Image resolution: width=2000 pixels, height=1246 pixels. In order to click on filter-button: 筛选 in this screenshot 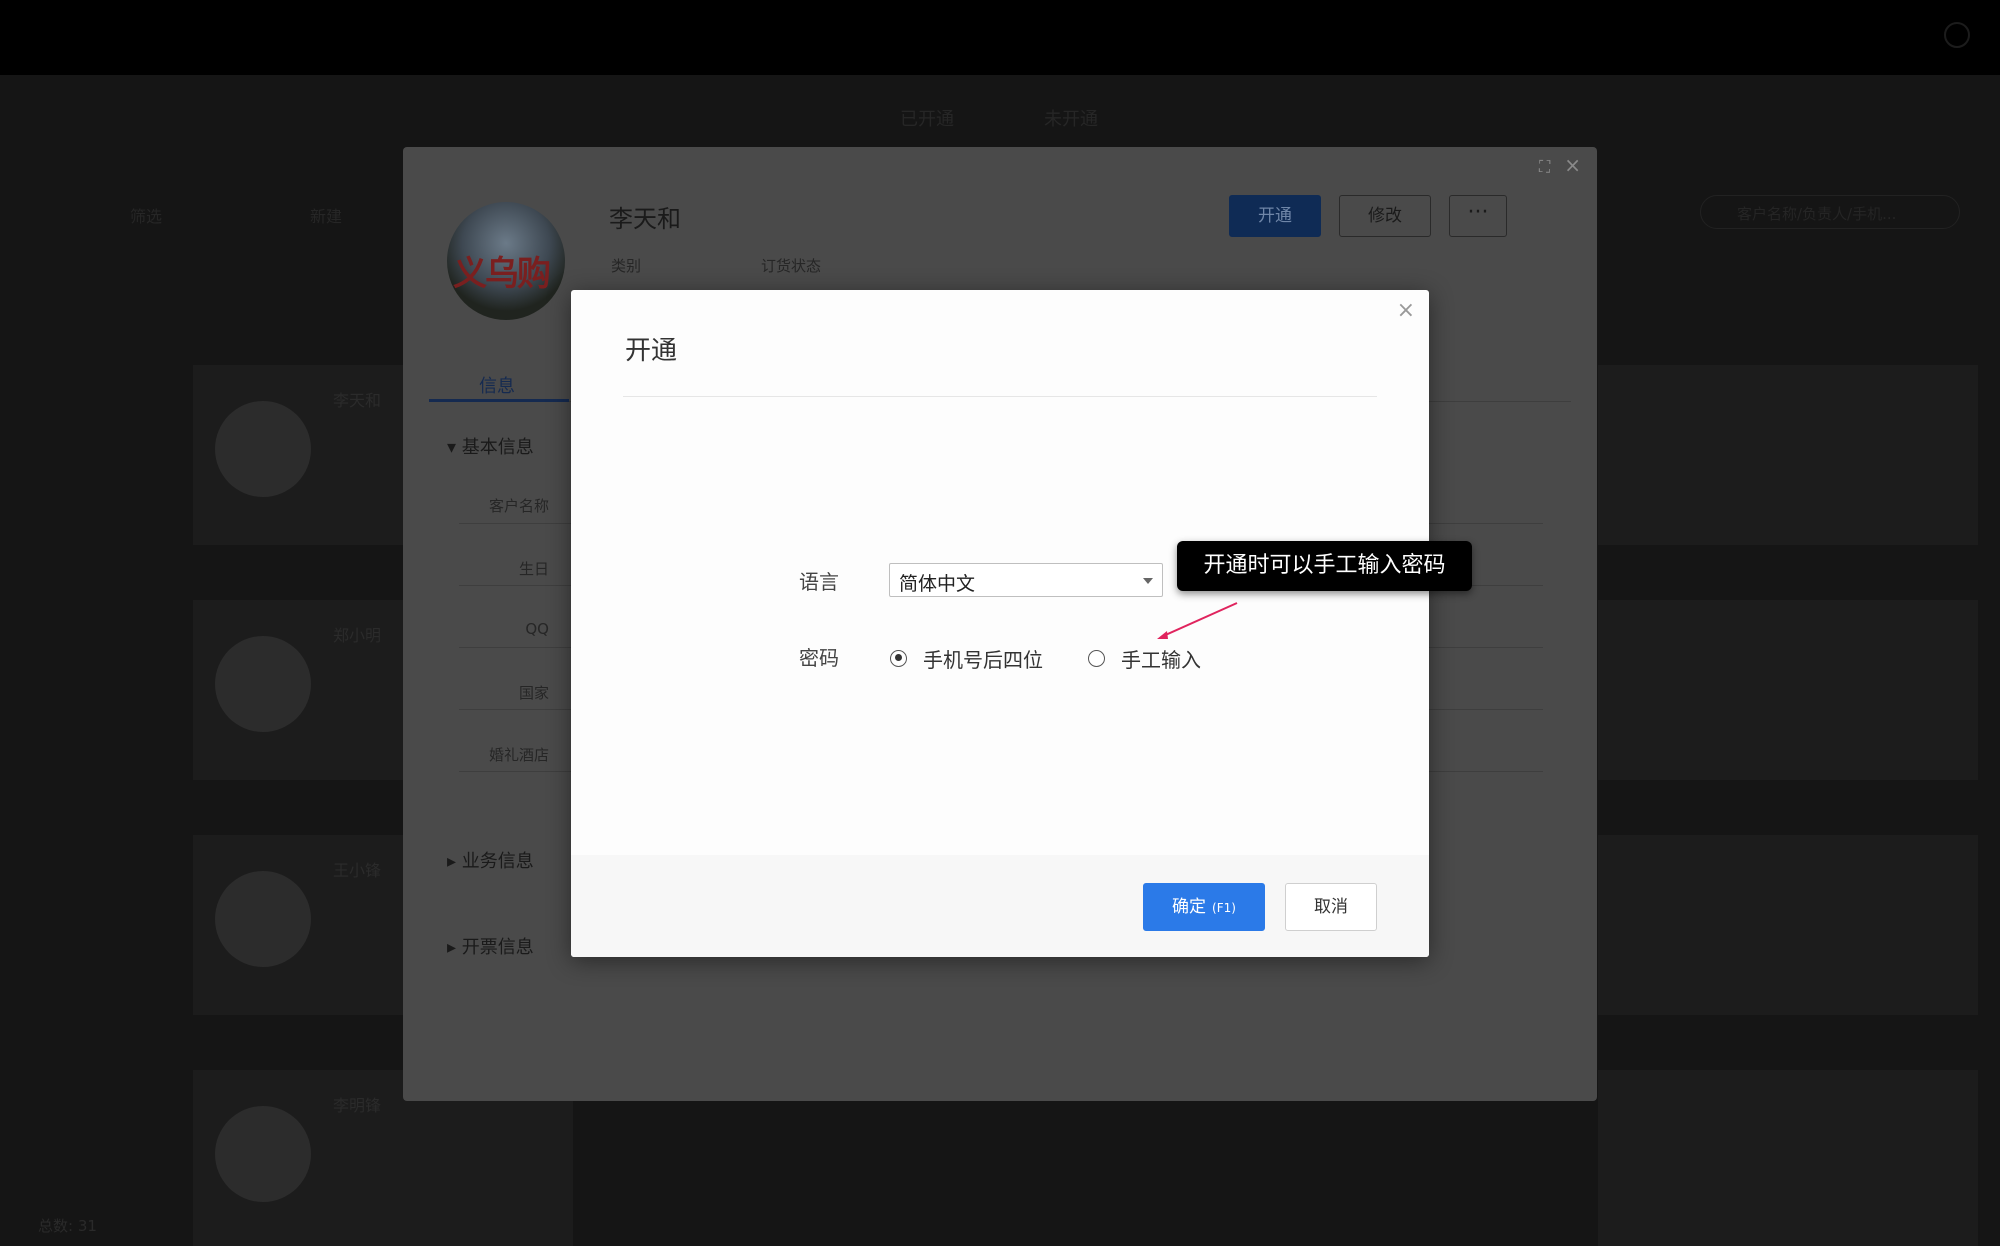, I will do `click(146, 215)`.